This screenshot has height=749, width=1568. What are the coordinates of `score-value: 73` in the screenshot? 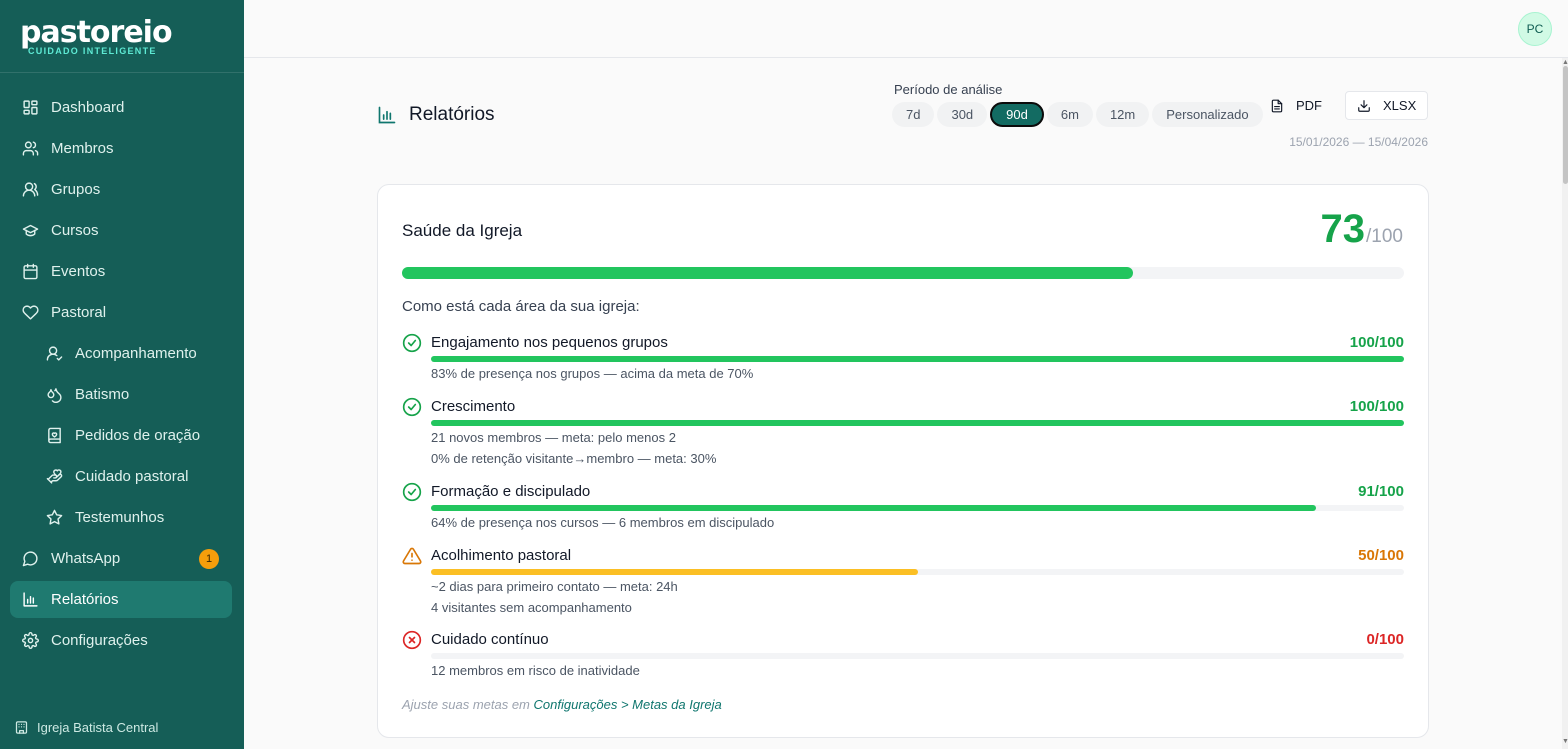 It's located at (1343, 229).